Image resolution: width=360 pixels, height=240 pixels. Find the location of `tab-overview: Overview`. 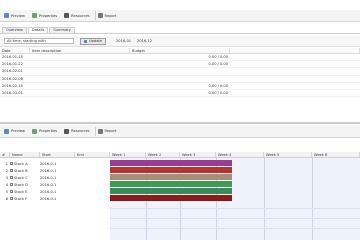

tab-overview: Overview is located at coordinates (14, 30).